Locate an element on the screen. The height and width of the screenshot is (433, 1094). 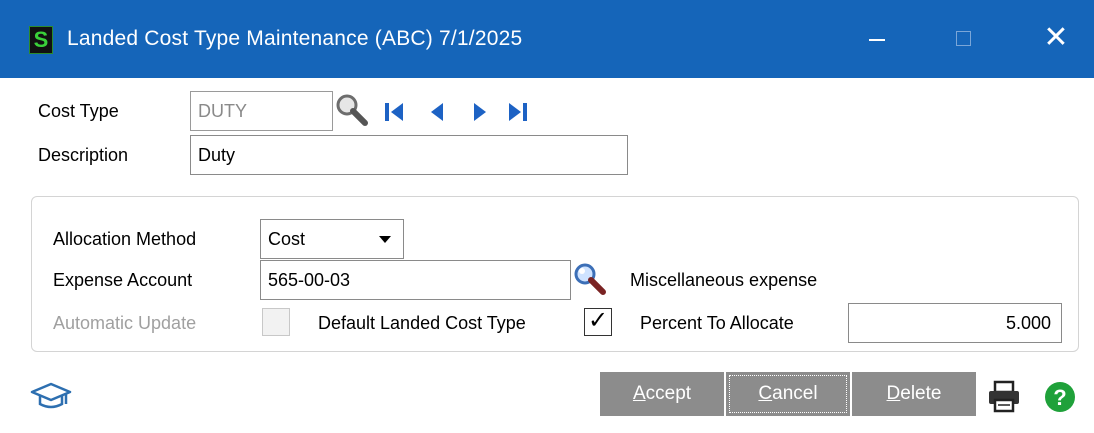
first-record-icon is located at coordinates (395, 112).